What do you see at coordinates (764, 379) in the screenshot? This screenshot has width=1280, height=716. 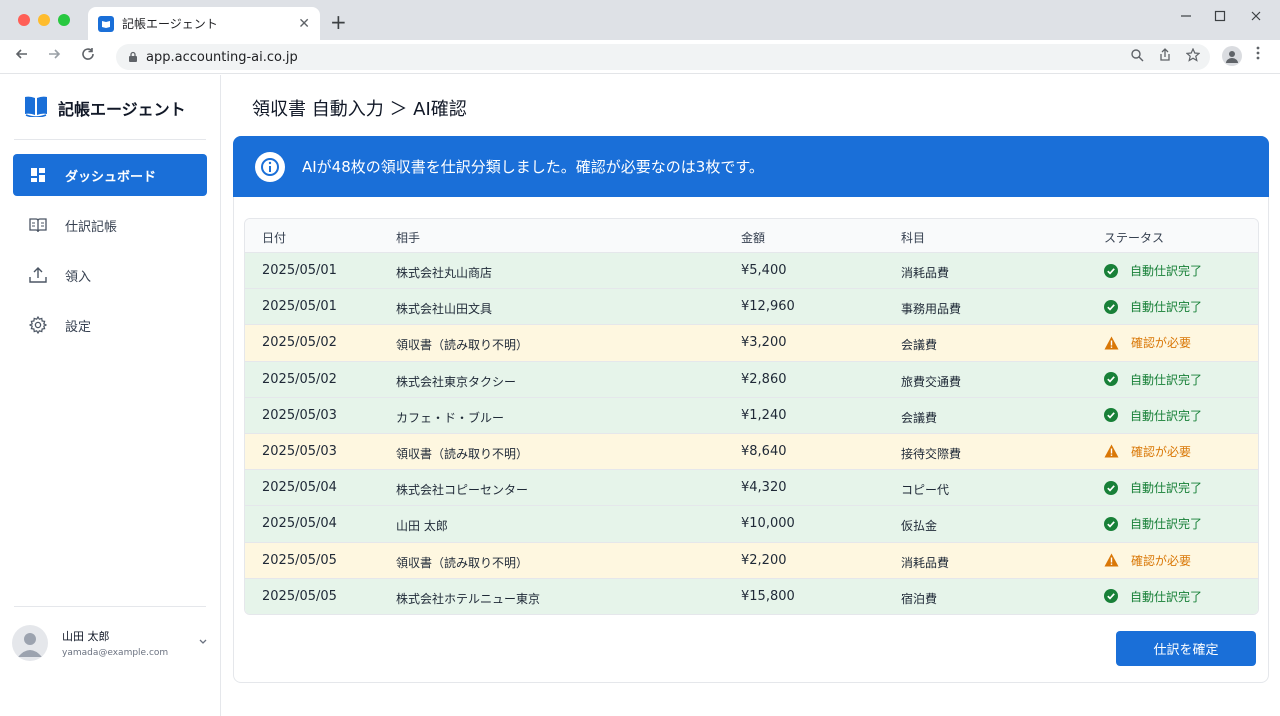 I see `cell-amount: ¥2,860` at bounding box center [764, 379].